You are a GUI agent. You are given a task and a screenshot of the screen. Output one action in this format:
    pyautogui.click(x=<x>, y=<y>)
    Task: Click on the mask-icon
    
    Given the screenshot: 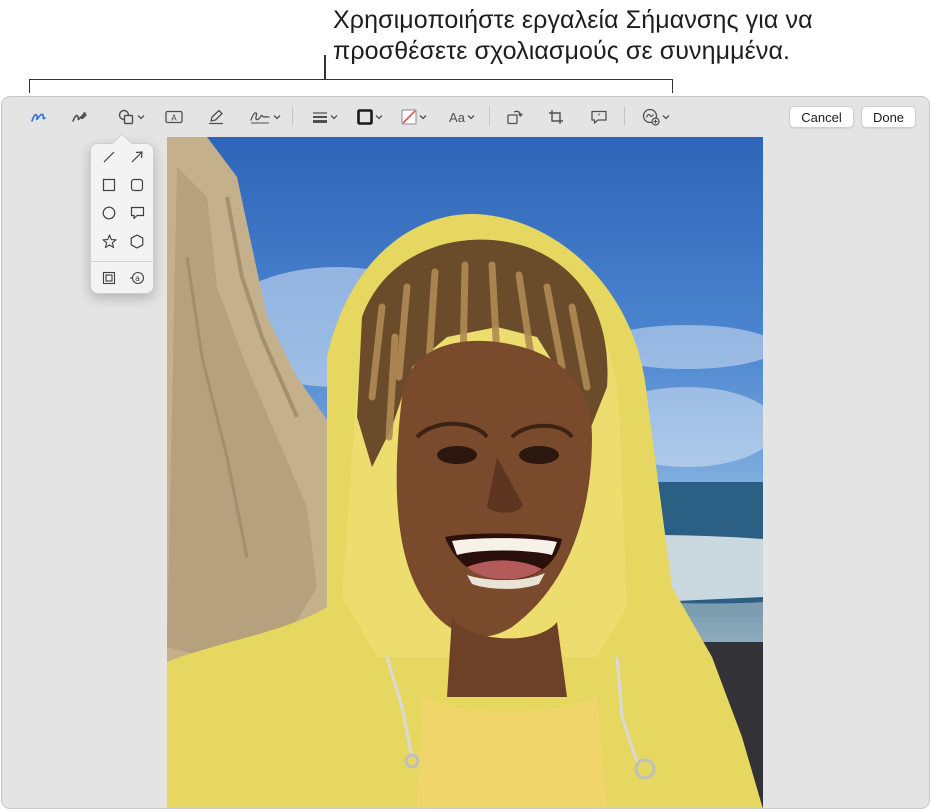 What is the action you would take?
    pyautogui.click(x=109, y=278)
    